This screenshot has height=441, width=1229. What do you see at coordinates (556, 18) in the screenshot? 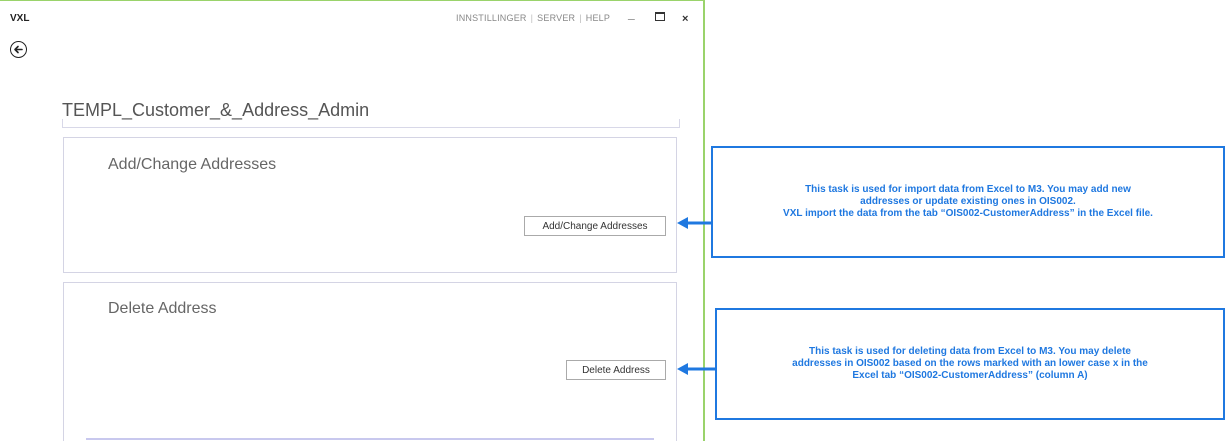
I see `nav-server-link: SERVER` at bounding box center [556, 18].